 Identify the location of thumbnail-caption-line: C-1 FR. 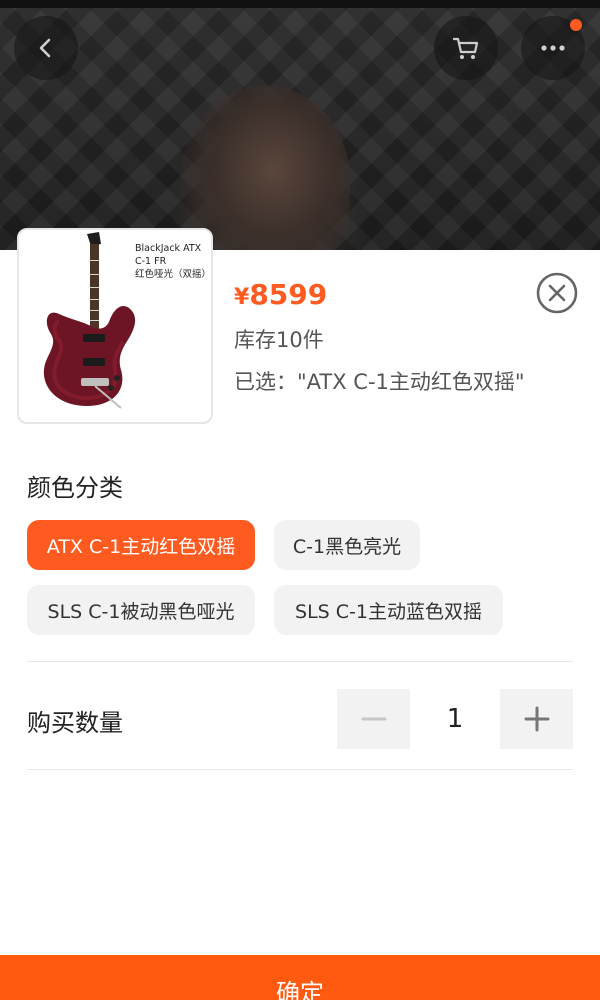
(151, 261).